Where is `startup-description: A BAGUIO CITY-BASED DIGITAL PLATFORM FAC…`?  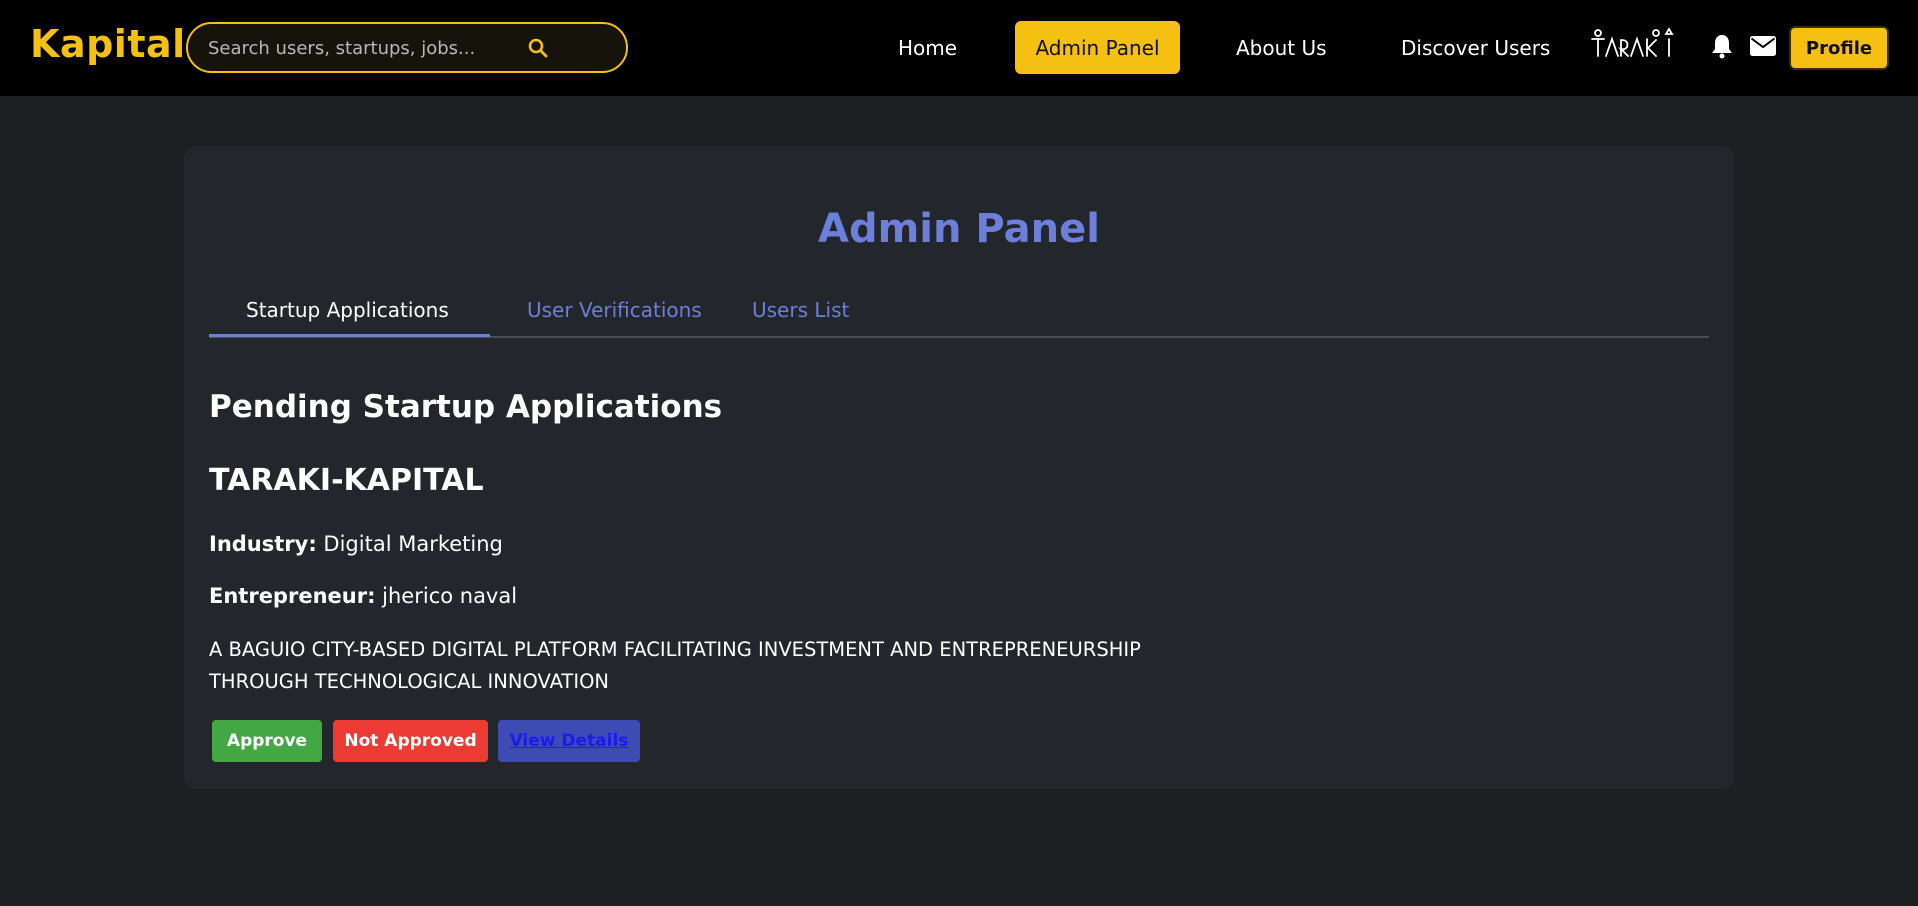
startup-description: A BAGUIO CITY-BASED DIGITAL PLATFORM FAC… is located at coordinates (675, 665).